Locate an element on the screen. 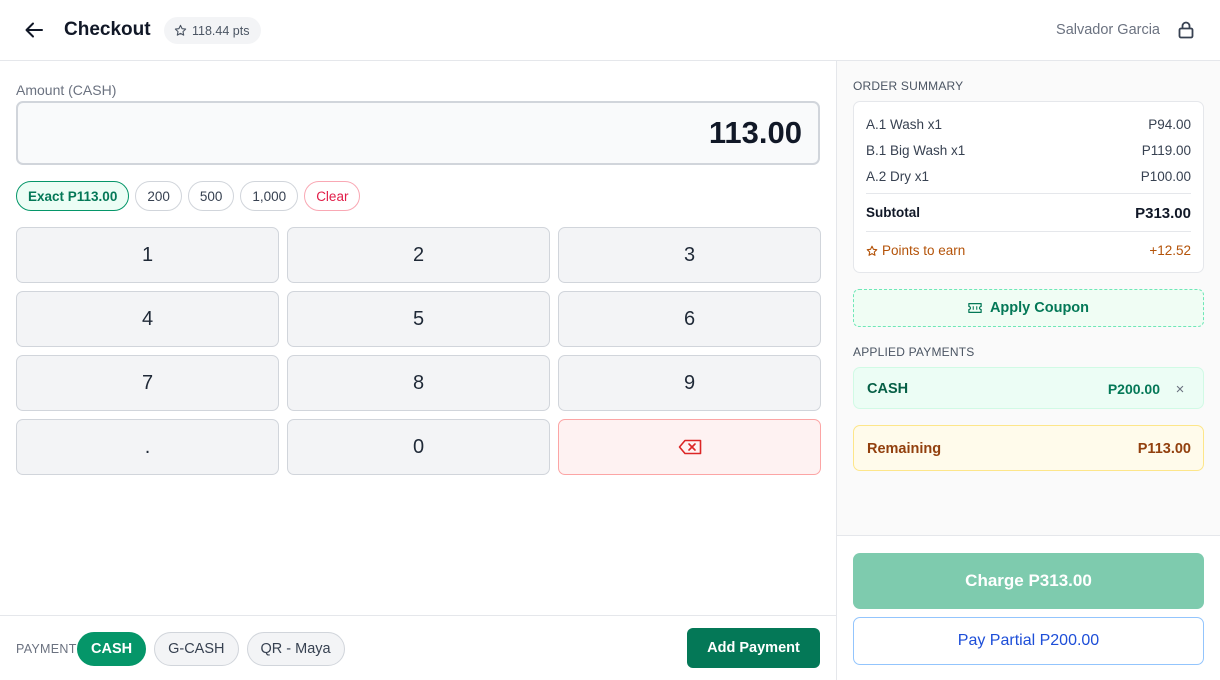 This screenshot has width=1220, height=680. item-price: P100.00 is located at coordinates (1165, 176).